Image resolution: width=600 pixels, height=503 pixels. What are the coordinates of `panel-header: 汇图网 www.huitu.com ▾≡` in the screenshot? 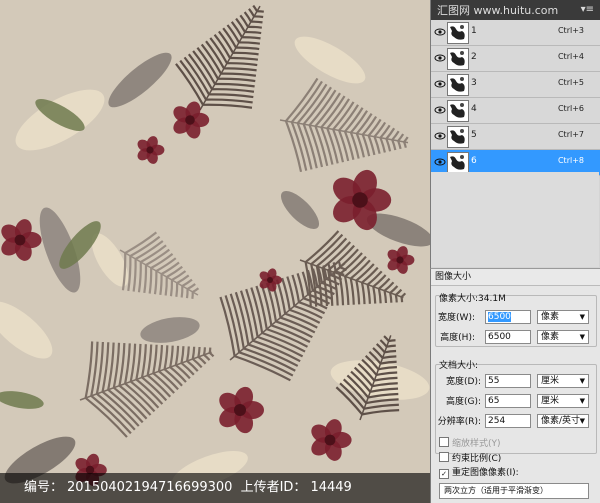 It's located at (515, 10).